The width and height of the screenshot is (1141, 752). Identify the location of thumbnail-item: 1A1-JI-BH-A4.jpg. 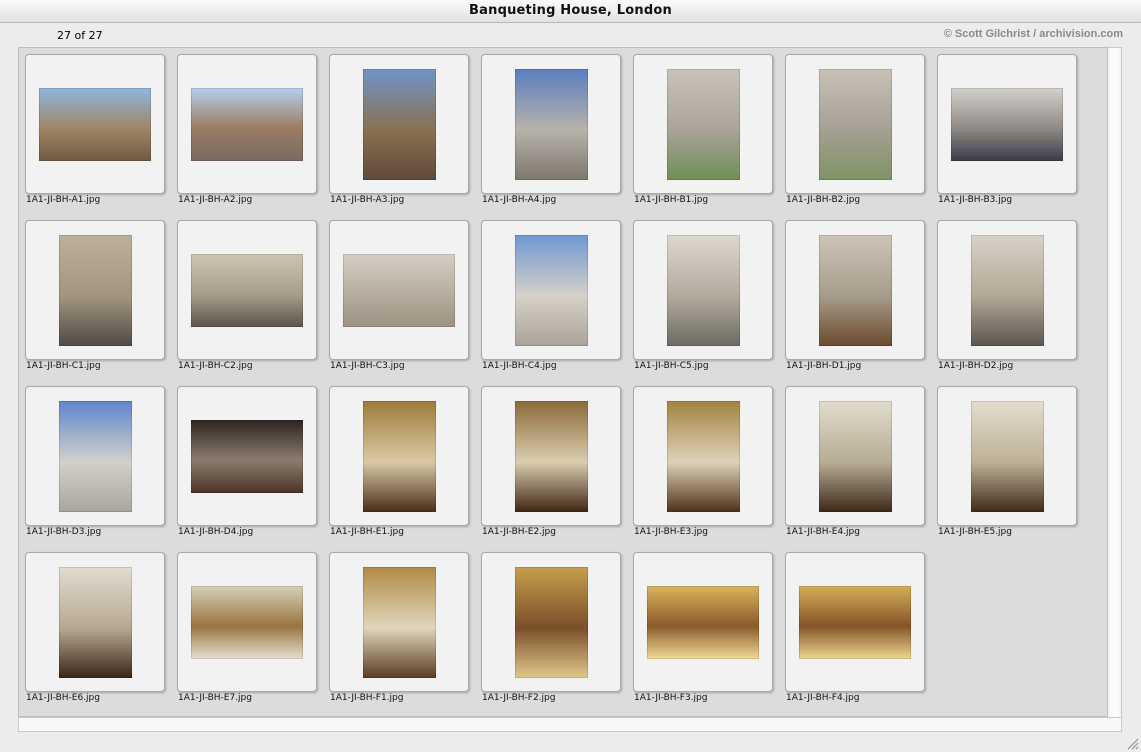
(548, 128).